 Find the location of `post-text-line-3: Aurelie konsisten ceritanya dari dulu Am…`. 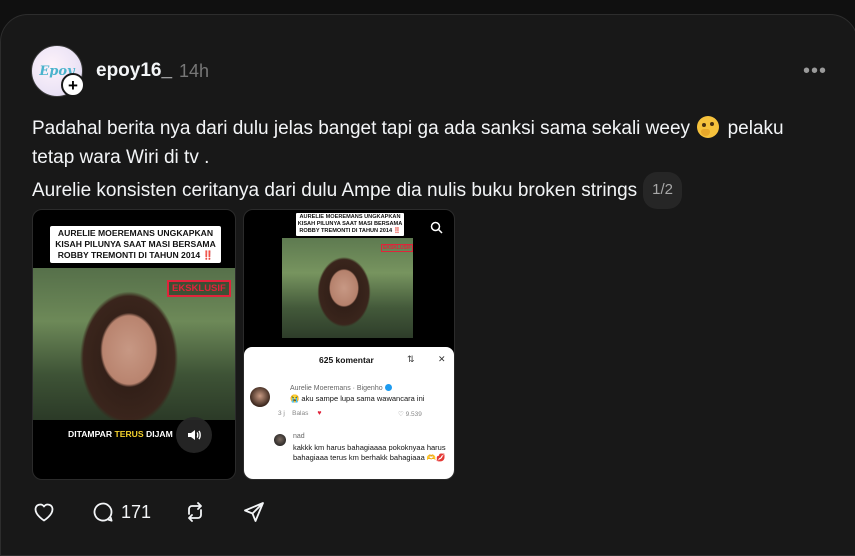

post-text-line-3: Aurelie konsisten ceritanya dari dulu Am… is located at coordinates (432, 190).